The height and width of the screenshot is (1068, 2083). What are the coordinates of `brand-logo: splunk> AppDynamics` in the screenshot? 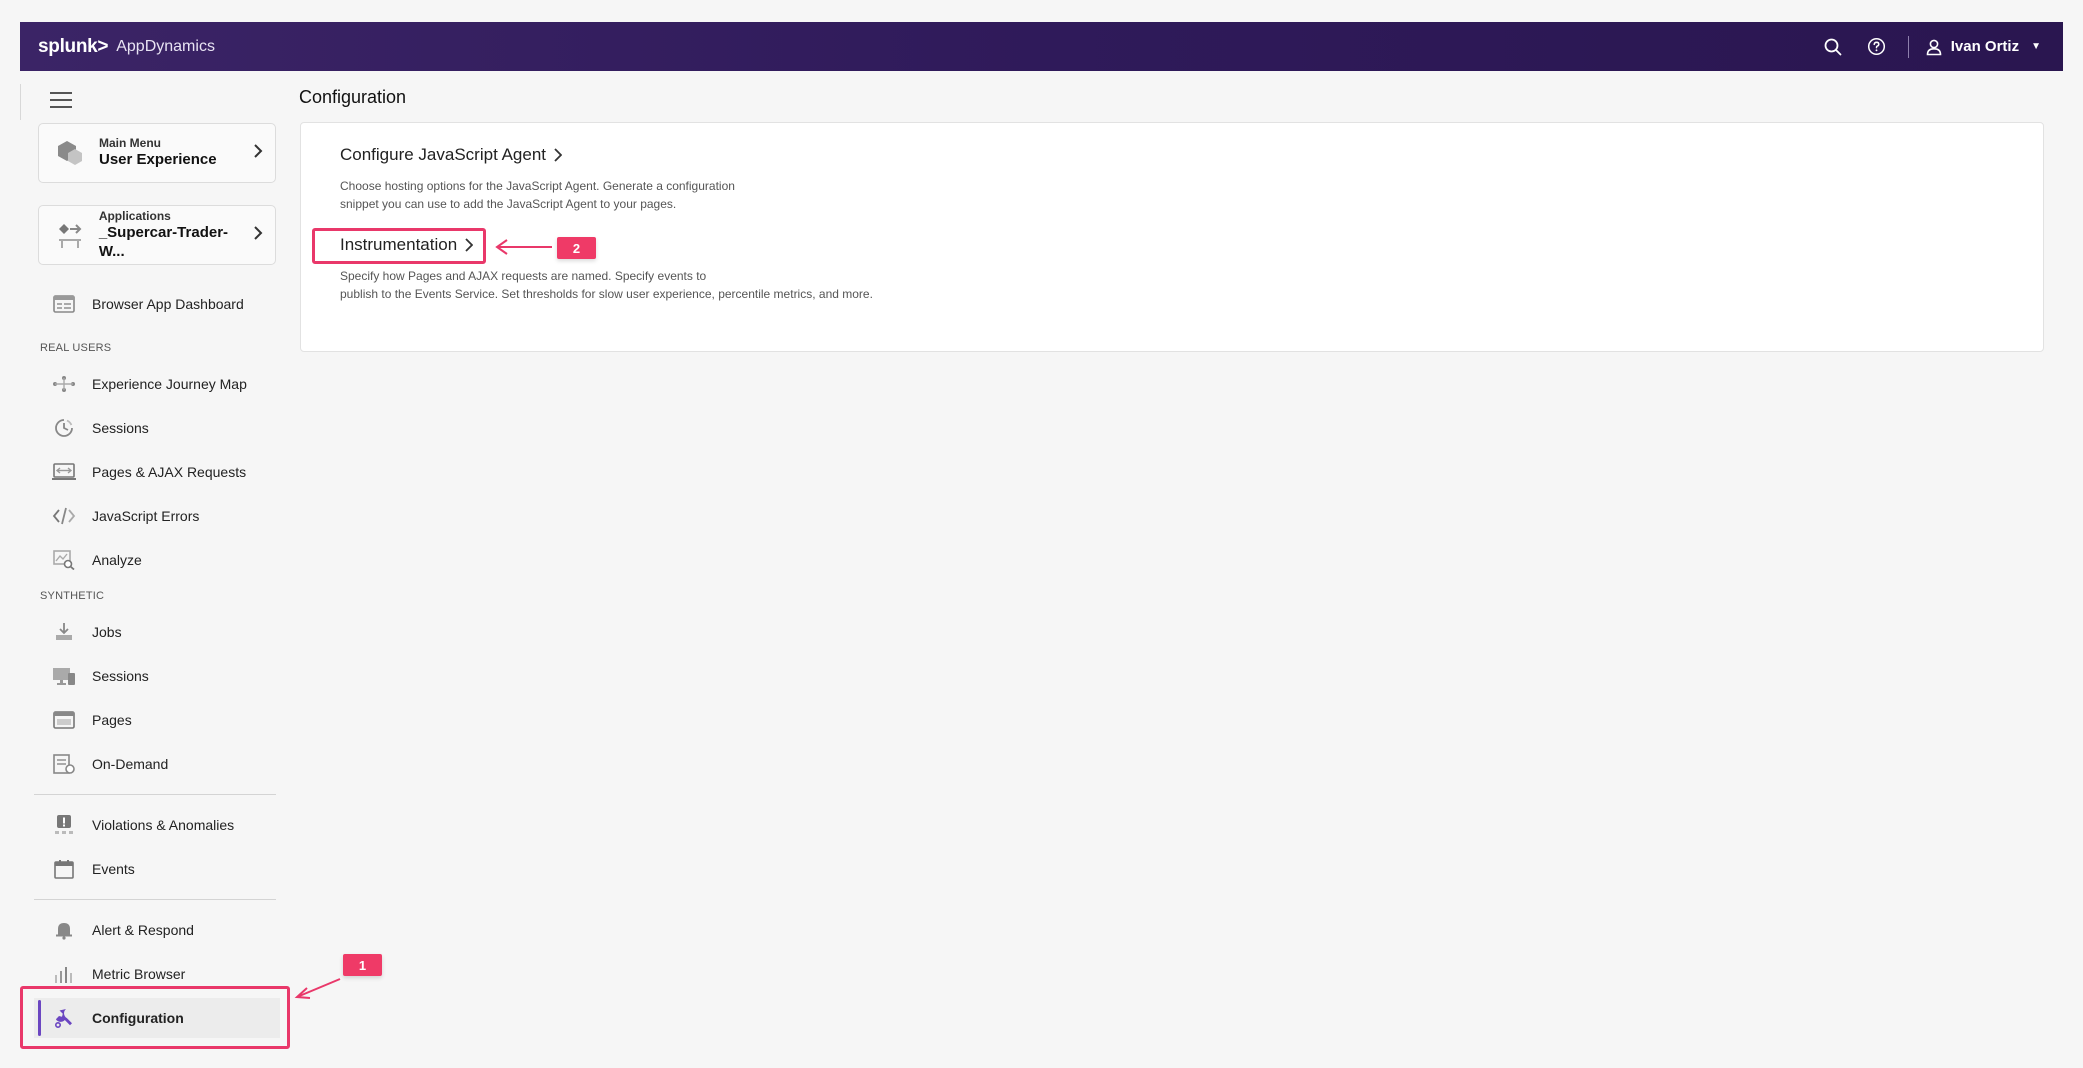 It's located at (117, 47).